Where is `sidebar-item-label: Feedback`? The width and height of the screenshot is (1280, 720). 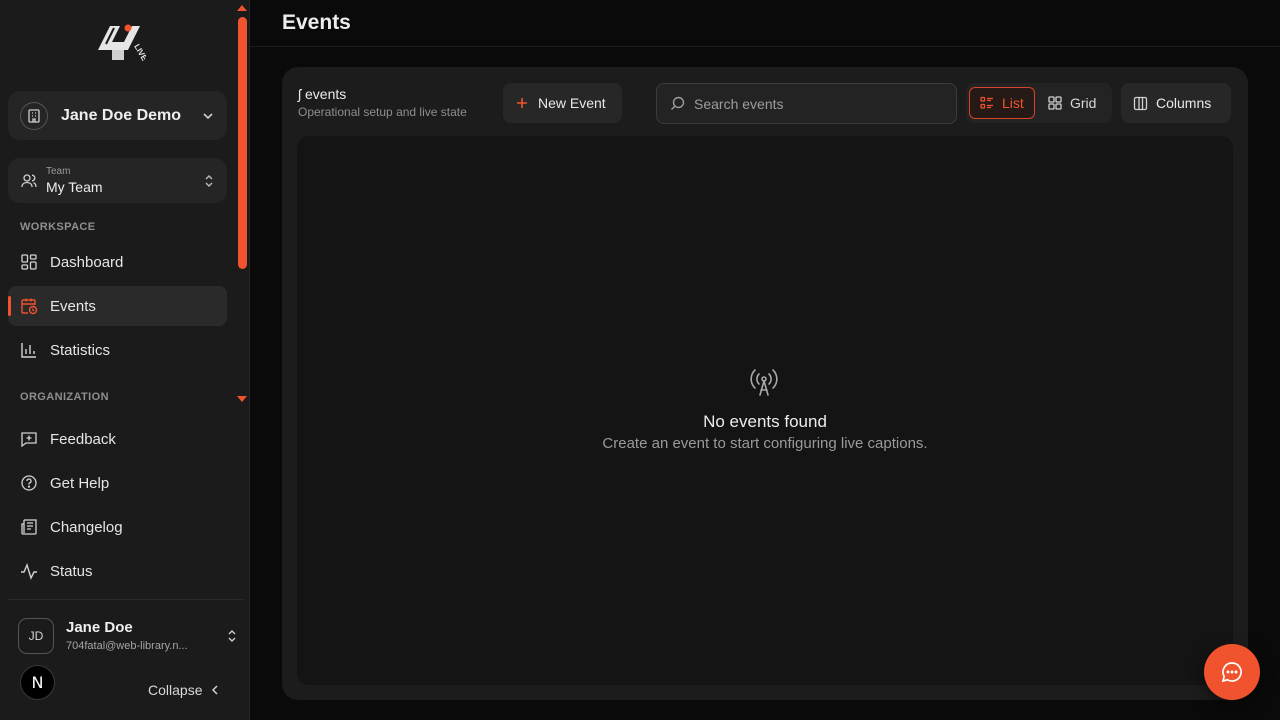 sidebar-item-label: Feedback is located at coordinates (83, 439).